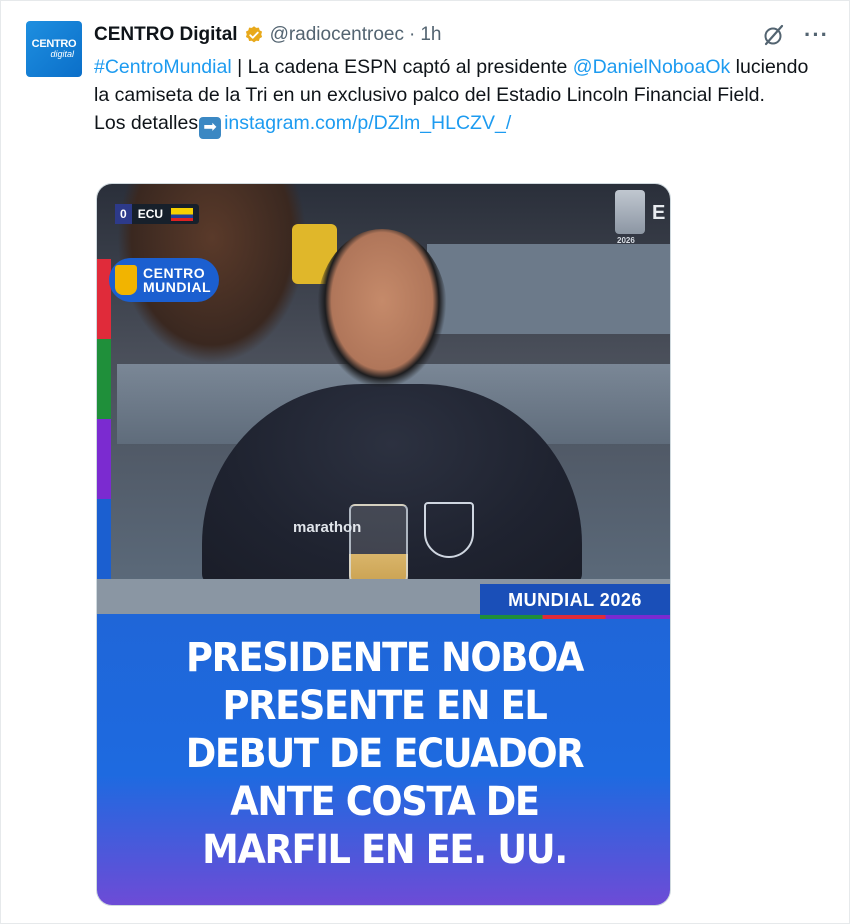 This screenshot has width=850, height=924. I want to click on centro-mundial-line2: MUNDIAL, so click(177, 287).